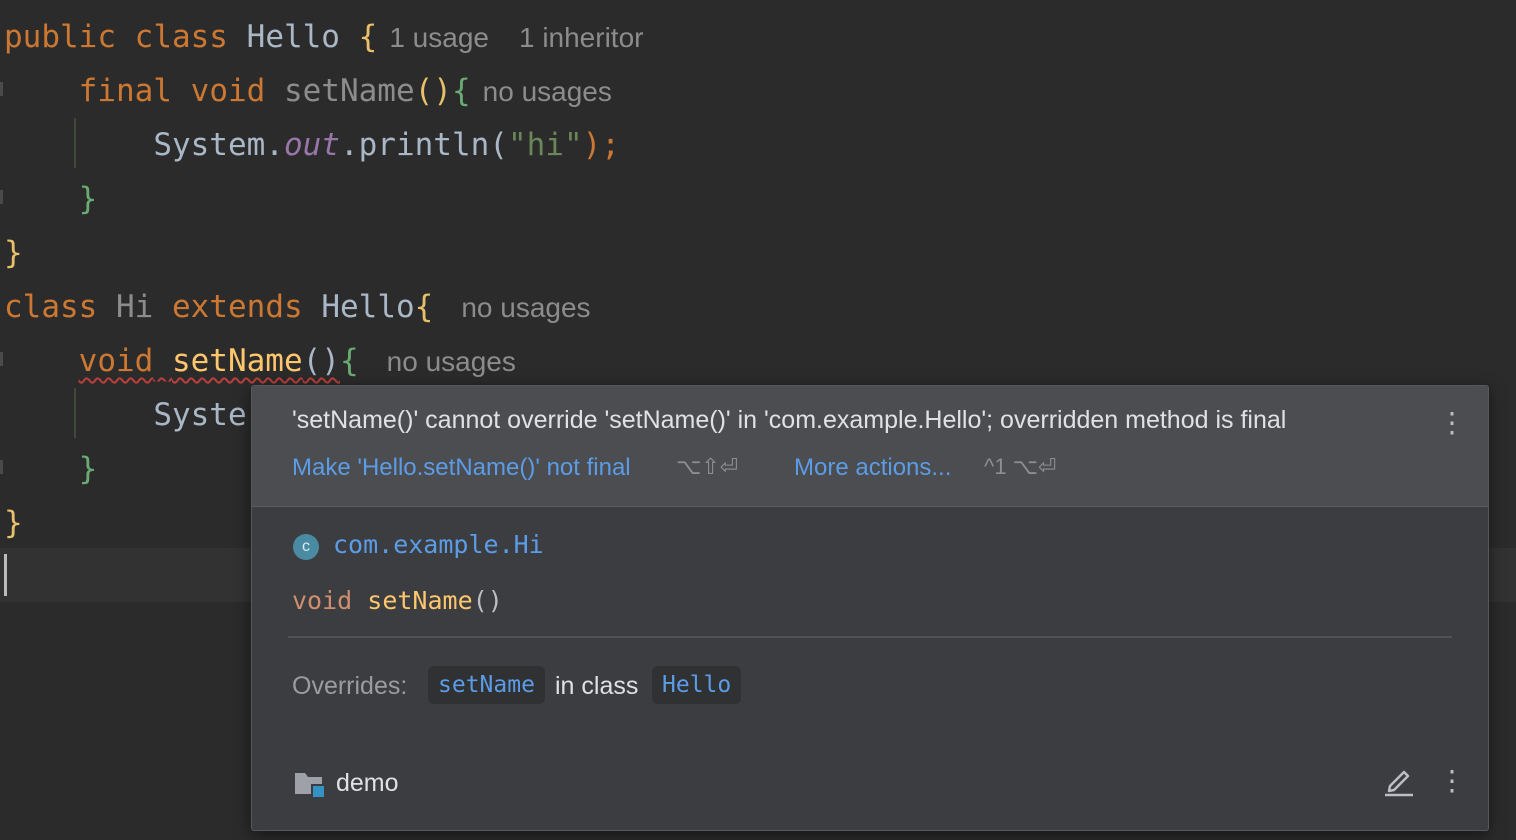  I want to click on method-signature: void setName(), so click(397, 600).